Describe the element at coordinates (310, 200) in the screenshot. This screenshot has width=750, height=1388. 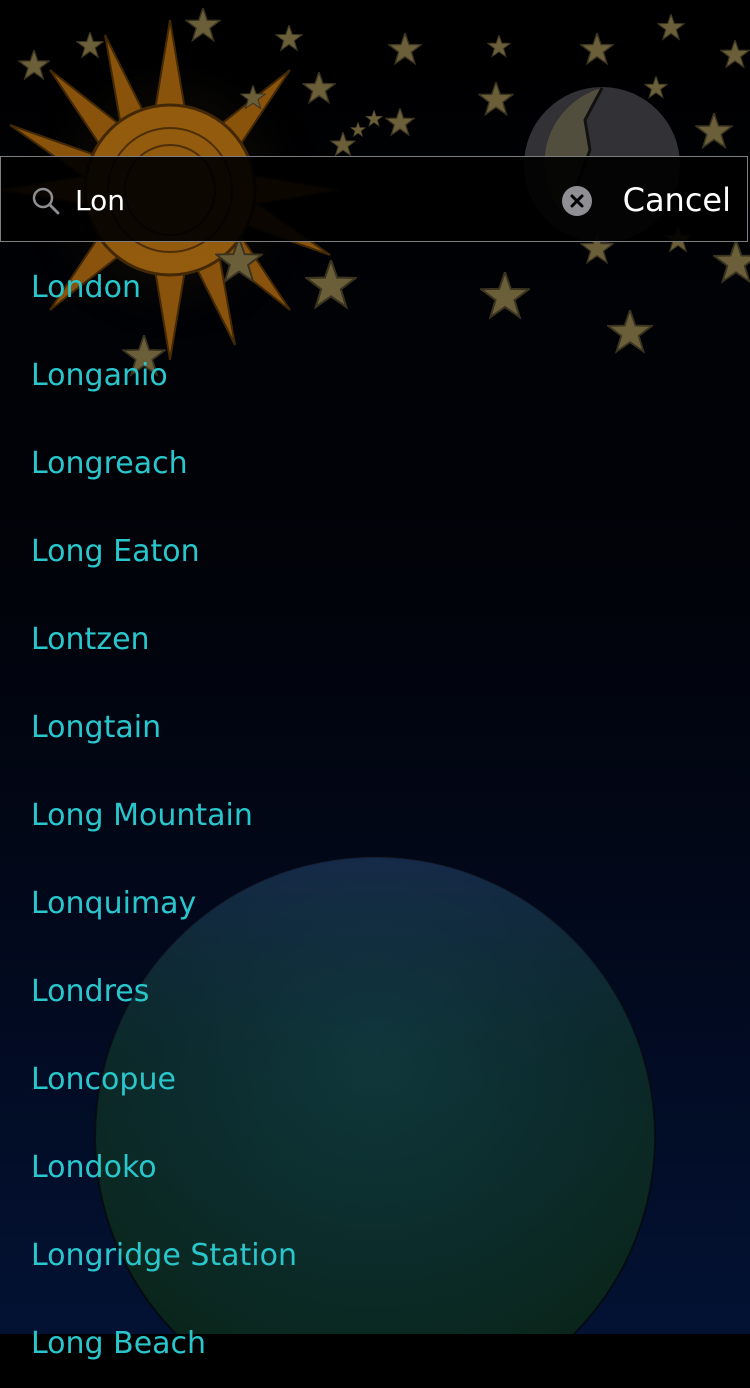
I see `search-input` at that location.